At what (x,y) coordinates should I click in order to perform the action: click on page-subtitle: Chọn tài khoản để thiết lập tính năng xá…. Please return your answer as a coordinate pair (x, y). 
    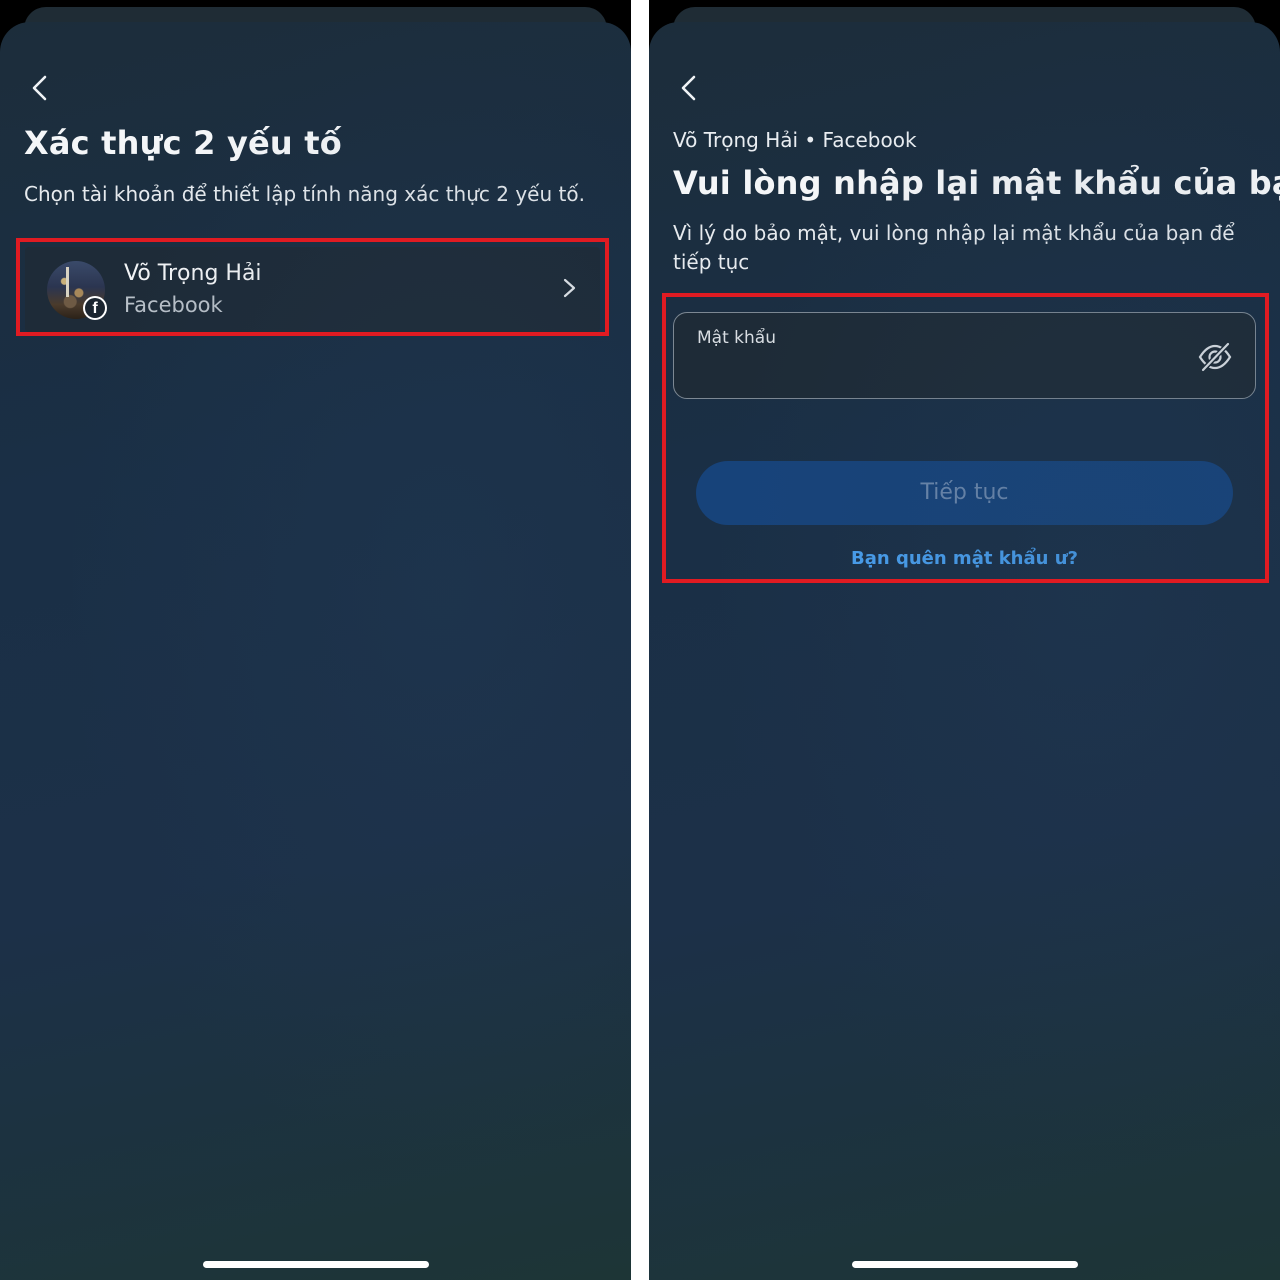
    Looking at the image, I should click on (304, 194).